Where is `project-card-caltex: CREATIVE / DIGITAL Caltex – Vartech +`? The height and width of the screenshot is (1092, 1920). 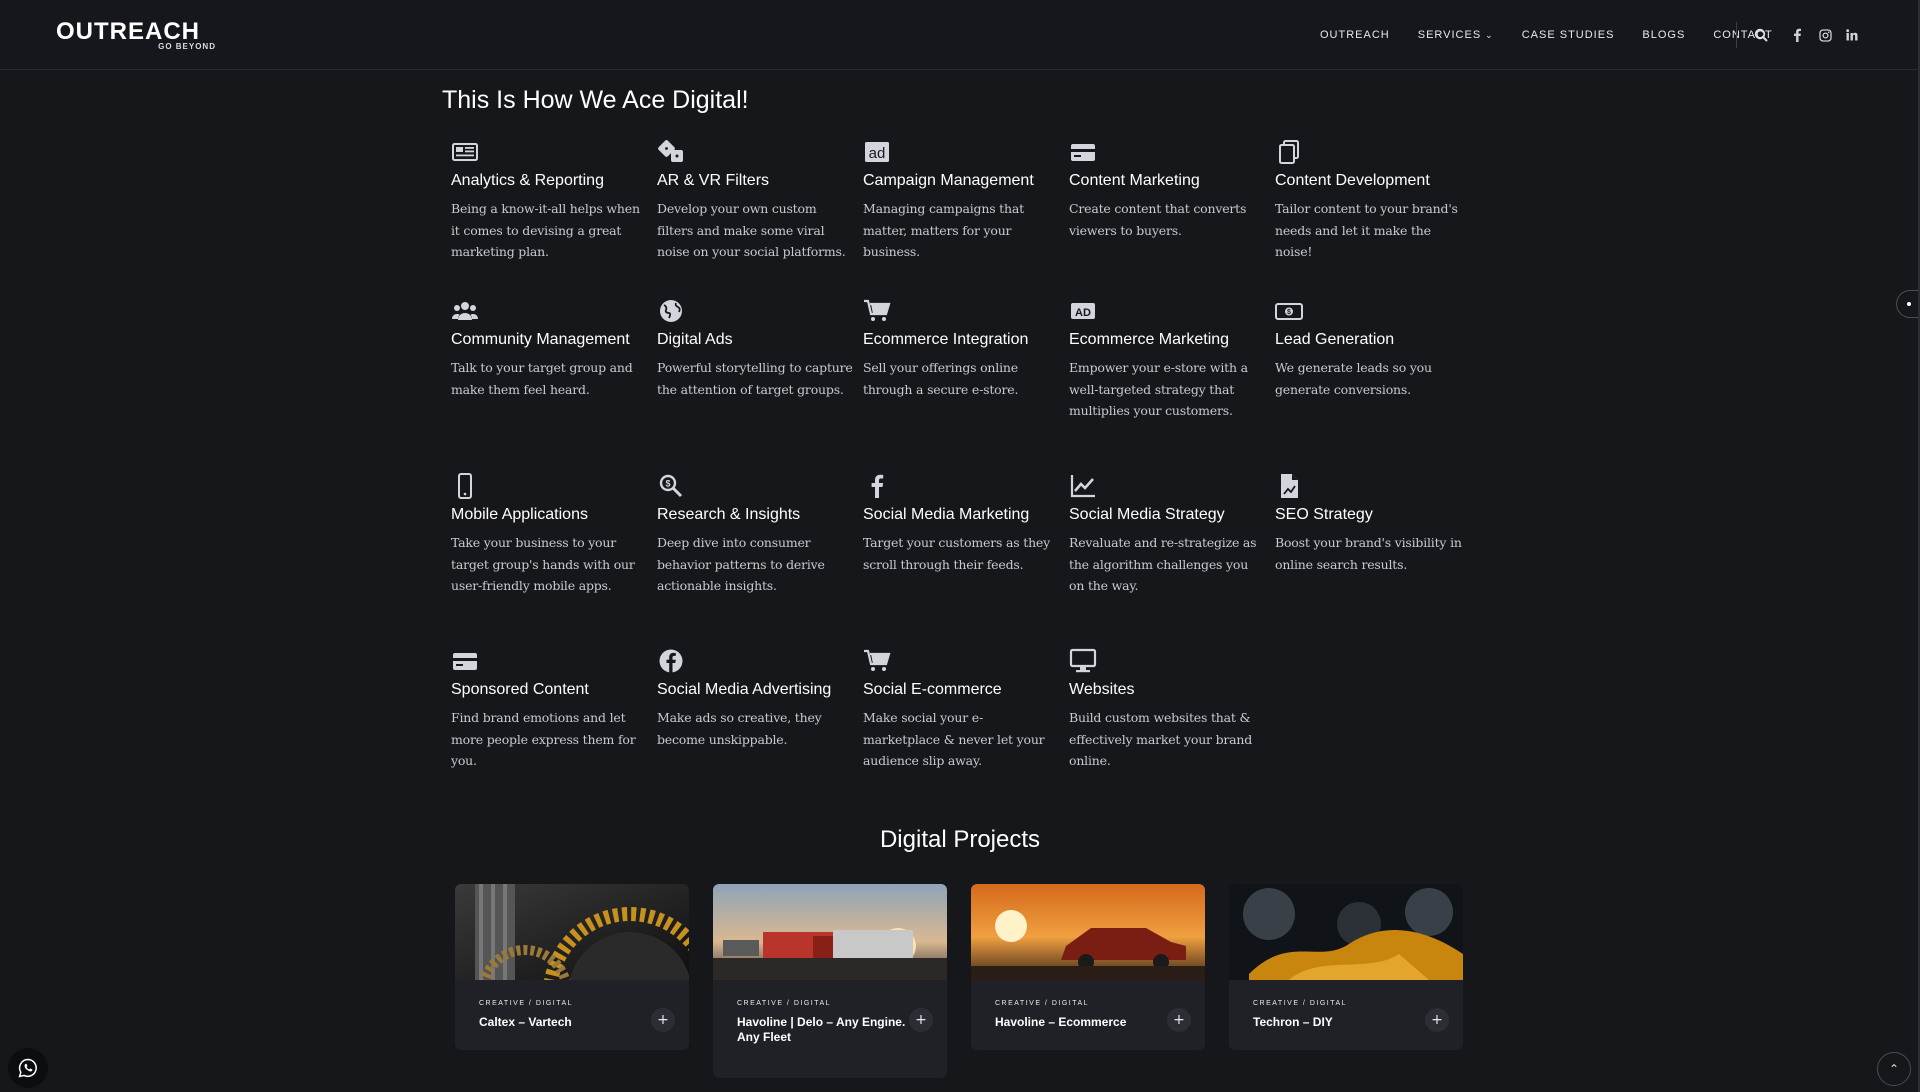
project-card-caltex: CREATIVE / DIGITAL Caltex – Vartech + is located at coordinates (572, 967).